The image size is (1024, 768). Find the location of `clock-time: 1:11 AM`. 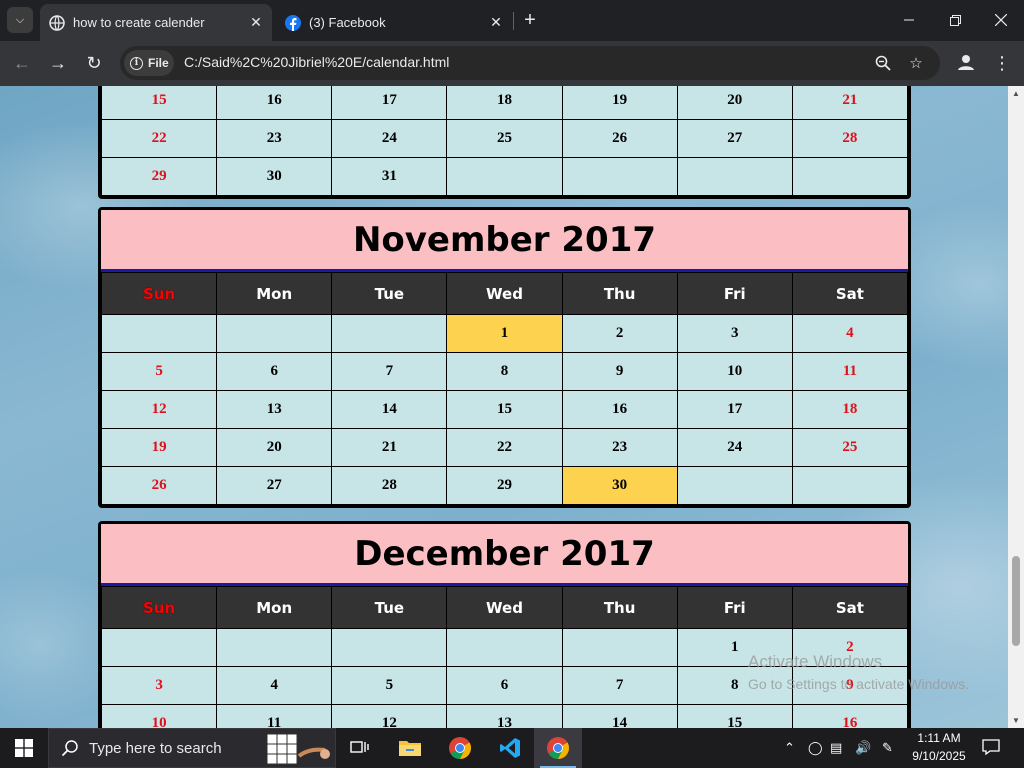

clock-time: 1:11 AM is located at coordinates (939, 738).